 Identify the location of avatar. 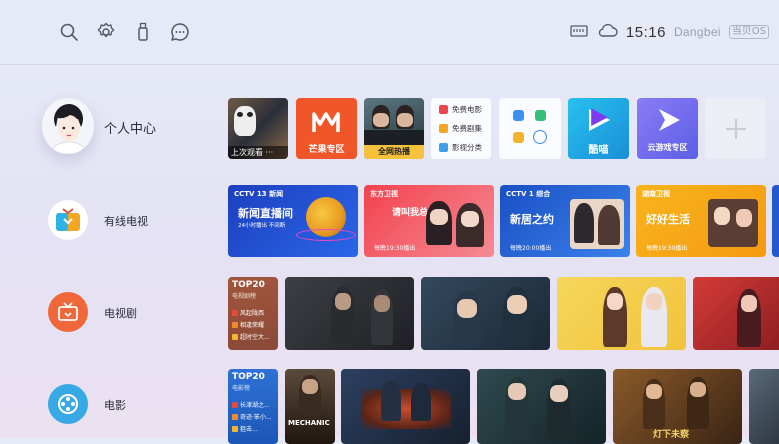
(68, 126).